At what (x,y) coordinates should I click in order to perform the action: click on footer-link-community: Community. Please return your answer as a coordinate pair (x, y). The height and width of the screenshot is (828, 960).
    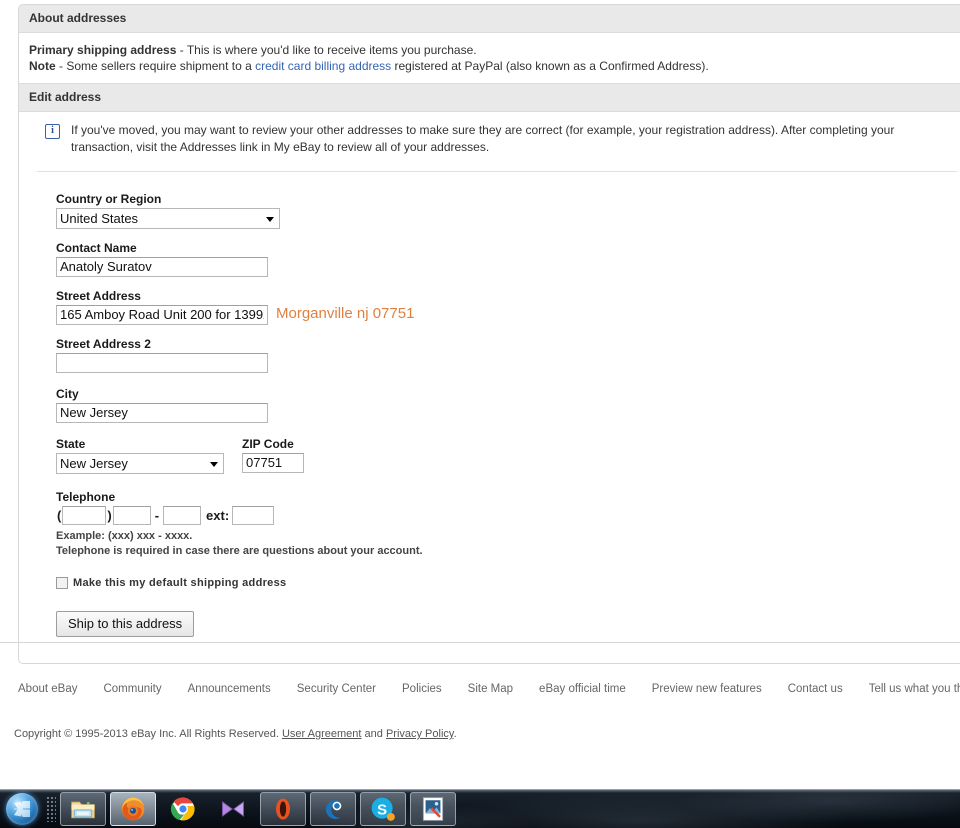
    Looking at the image, I should click on (132, 689).